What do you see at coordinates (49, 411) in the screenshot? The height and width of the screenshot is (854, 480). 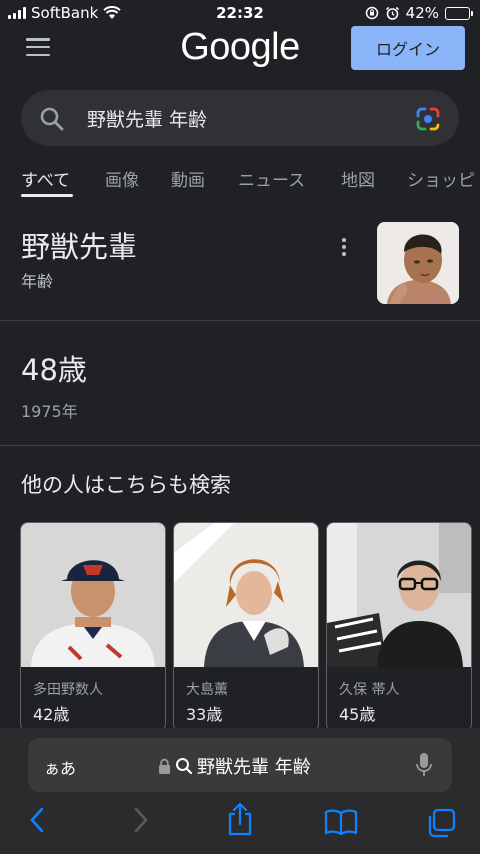 I see `birth-year: 1975年` at bounding box center [49, 411].